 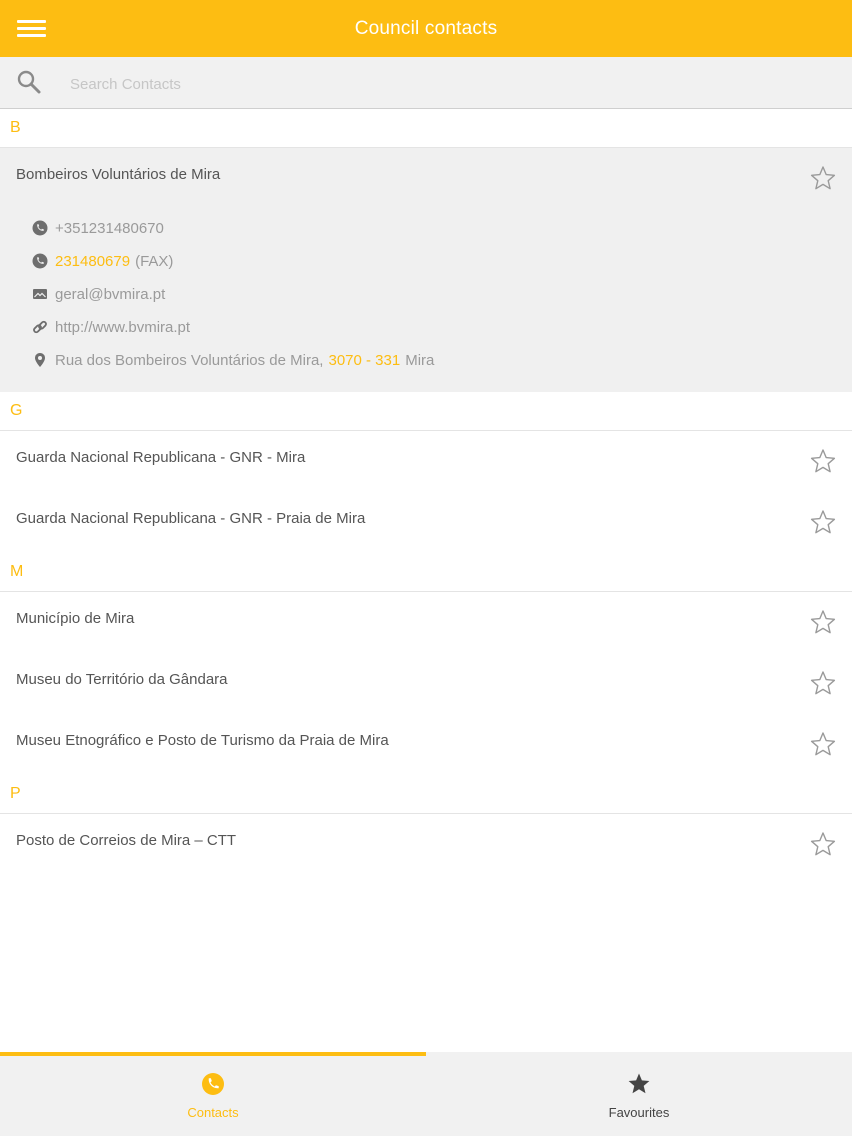 What do you see at coordinates (75, 618) in the screenshot?
I see `contact-name: Município de Mira` at bounding box center [75, 618].